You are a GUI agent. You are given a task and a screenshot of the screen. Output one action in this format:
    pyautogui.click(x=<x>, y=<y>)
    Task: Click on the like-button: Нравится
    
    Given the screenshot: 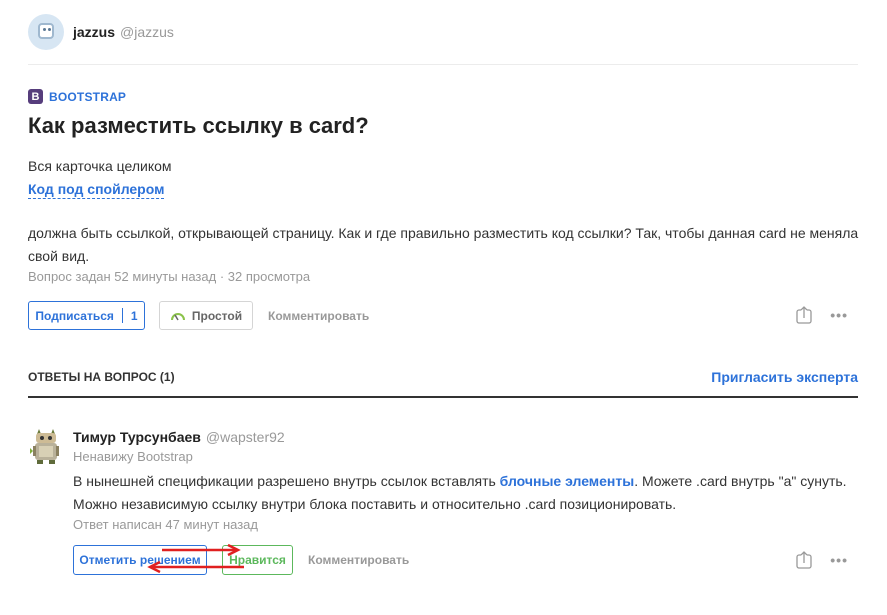 What is the action you would take?
    pyautogui.click(x=257, y=560)
    